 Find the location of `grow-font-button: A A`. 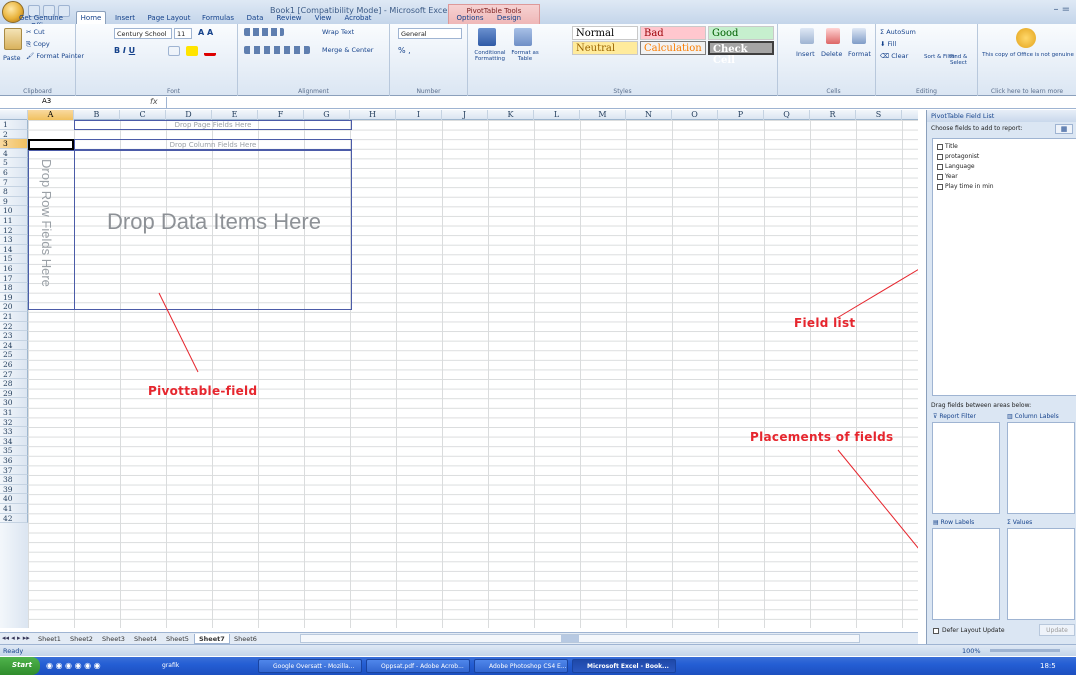

grow-font-button: A A is located at coordinates (205, 32).